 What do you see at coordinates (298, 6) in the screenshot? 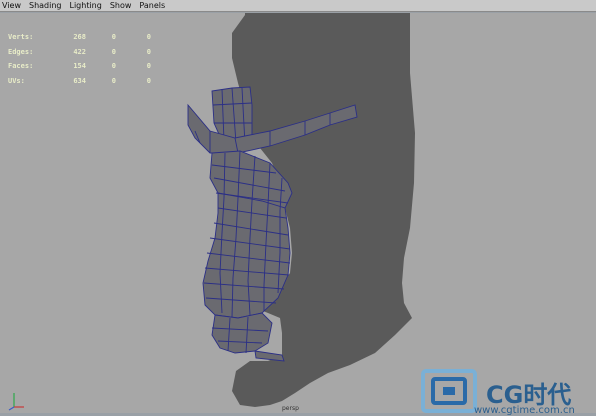
I see `panel-menu-bar: View Shading Lighting Show Panels` at bounding box center [298, 6].